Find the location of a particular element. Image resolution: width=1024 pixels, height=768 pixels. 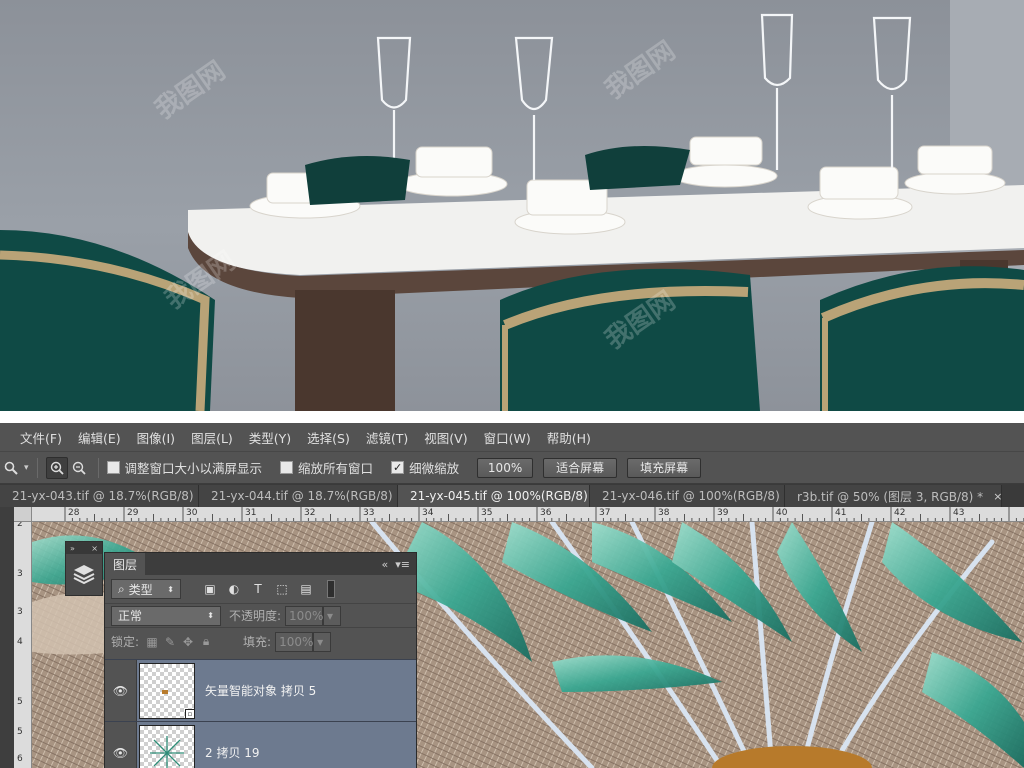

menu-edit: 编辑(E) is located at coordinates (99, 437).